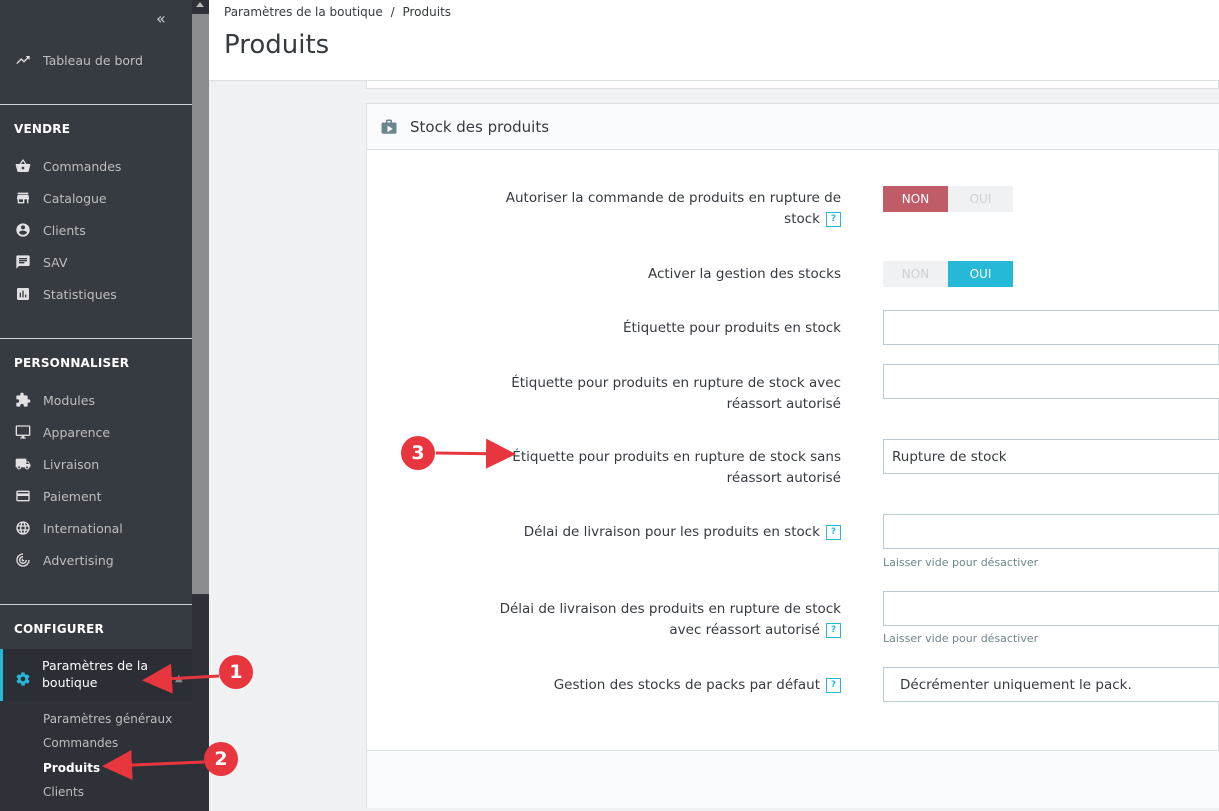 This screenshot has height=811, width=1219. I want to click on field-label: Gestion des stocks de packs par défaut?, so click(661, 685).